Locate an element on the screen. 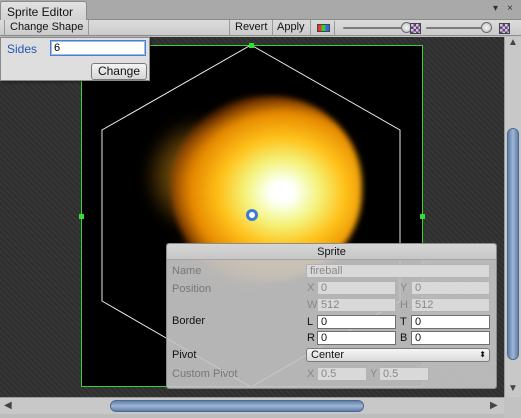  alpha-slider-track is located at coordinates (457, 28).